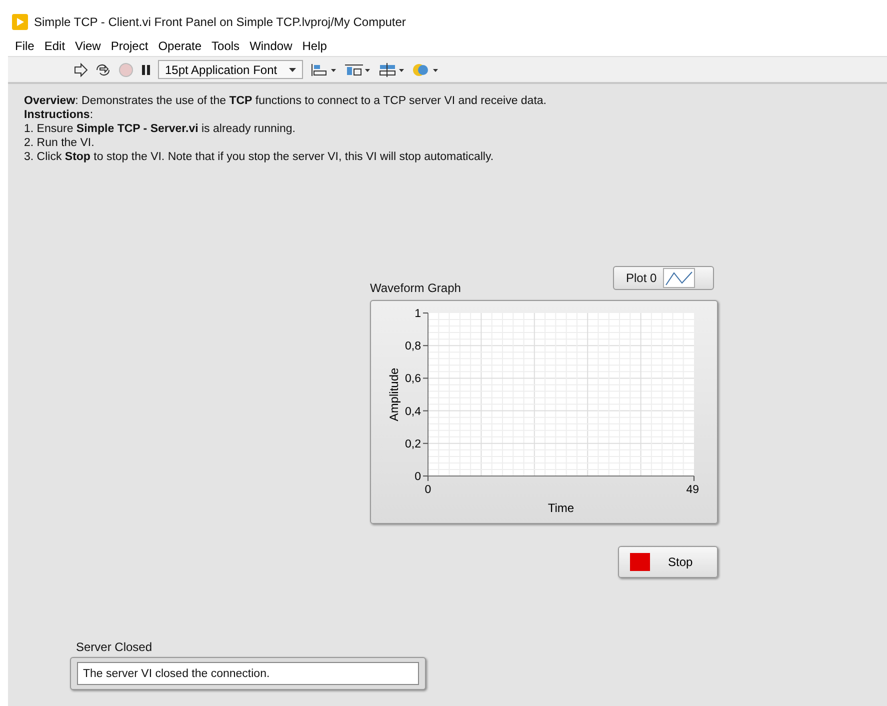 This screenshot has width=887, height=706. Describe the element at coordinates (54, 46) in the screenshot. I see `menu-item: Edit` at that location.